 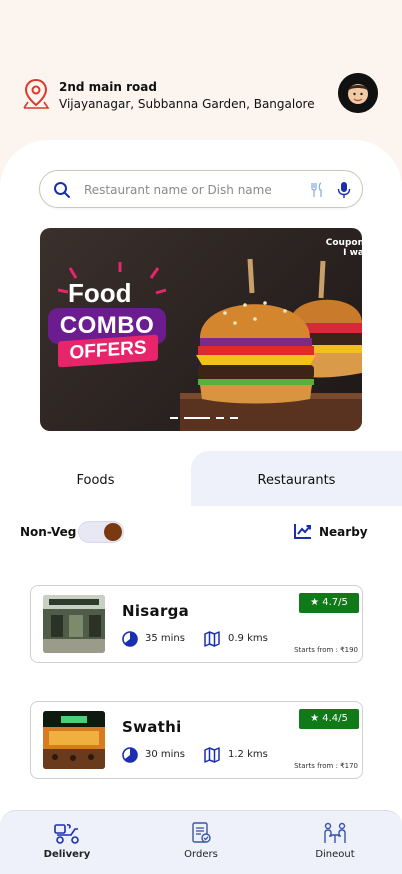 I want to click on category-tabs: Foods Restaurants, so click(x=201, y=478).